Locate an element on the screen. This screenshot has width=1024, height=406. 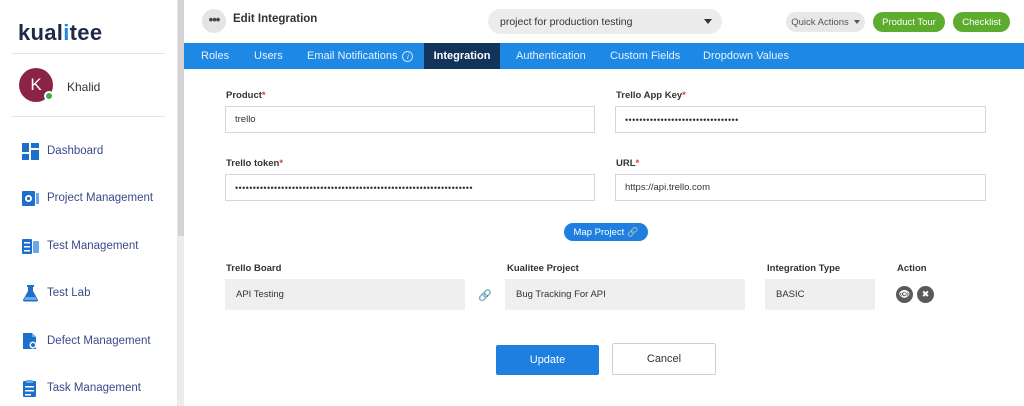
quick-actions-label: Quick Actions is located at coordinates (820, 22).